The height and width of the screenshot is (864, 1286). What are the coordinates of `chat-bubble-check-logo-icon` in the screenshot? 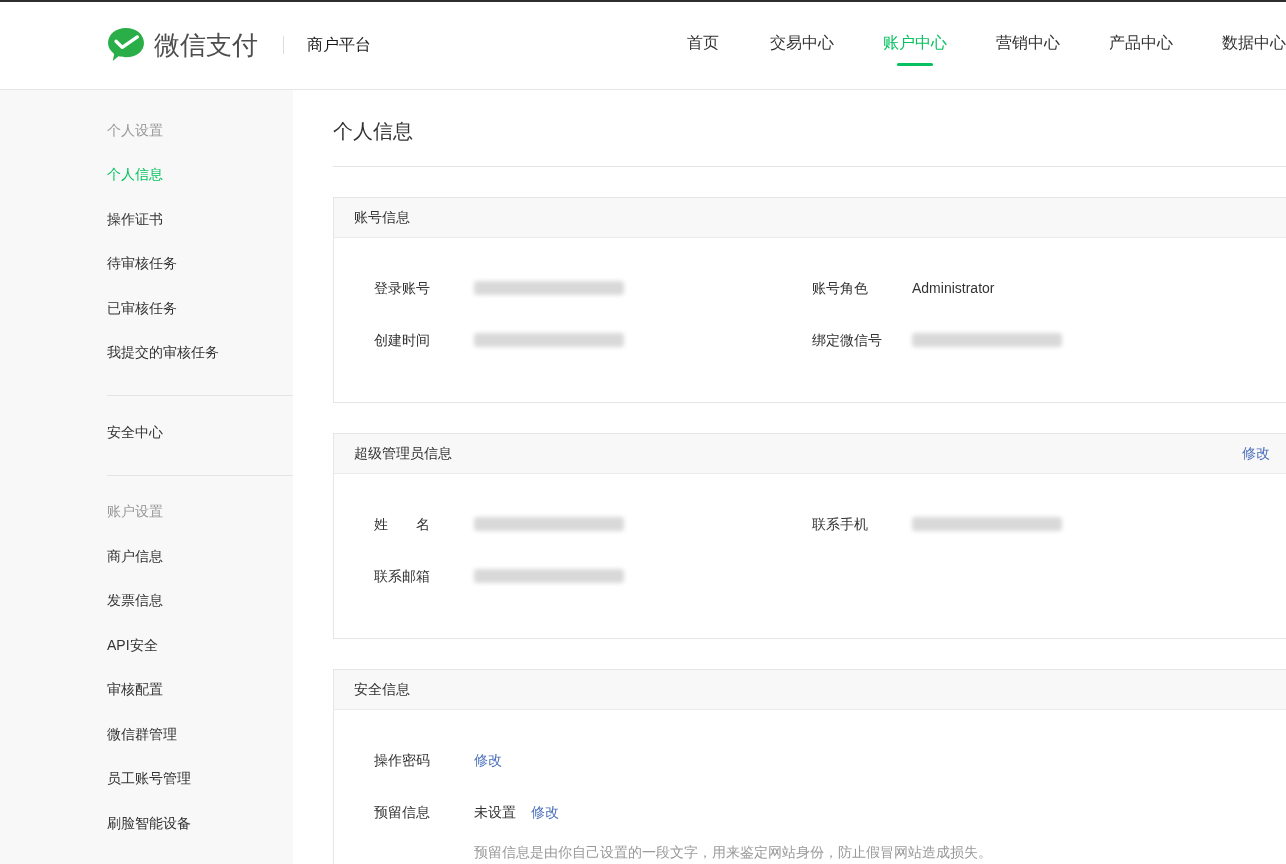 It's located at (126, 44).